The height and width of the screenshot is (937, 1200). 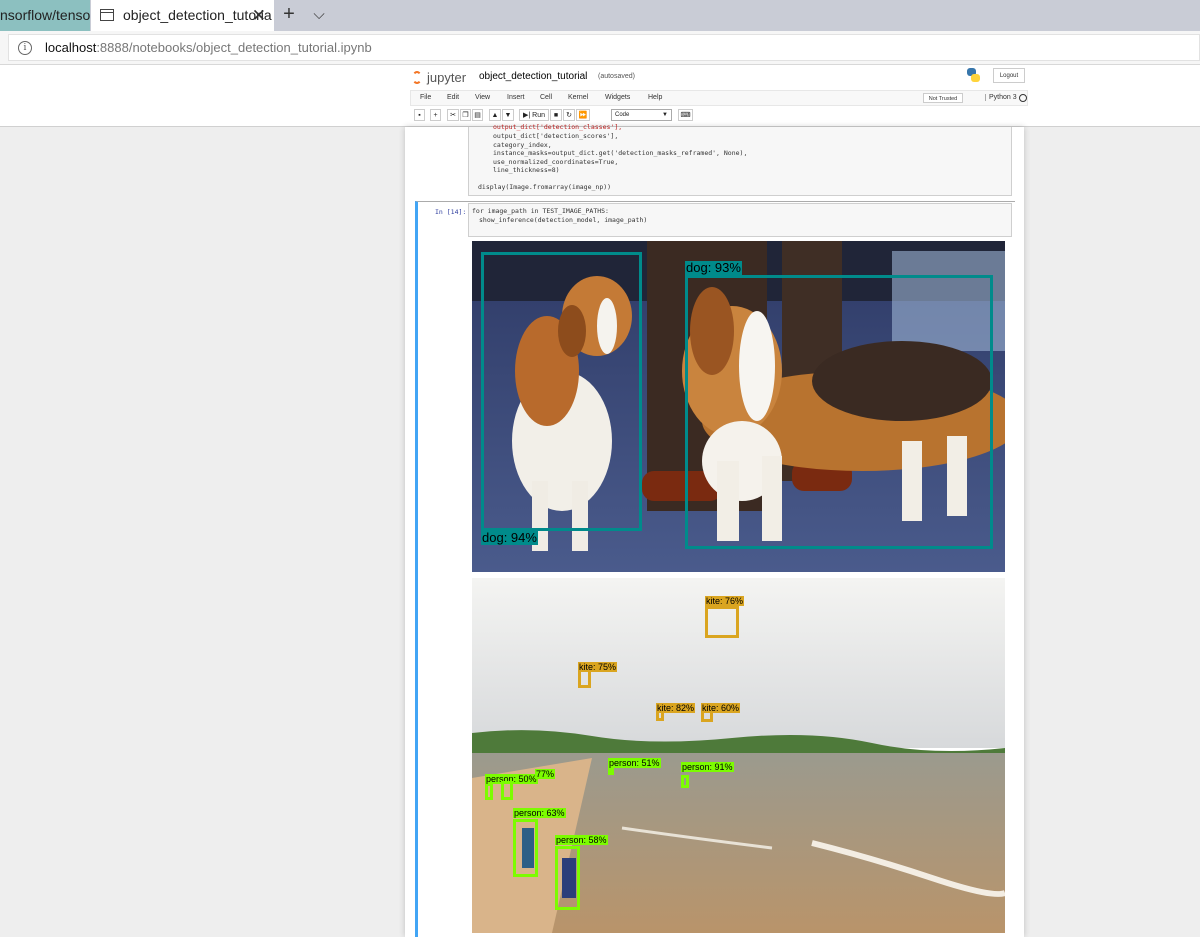 What do you see at coordinates (558, 127) in the screenshot?
I see `code-line: output_dict['detection_classes'],` at bounding box center [558, 127].